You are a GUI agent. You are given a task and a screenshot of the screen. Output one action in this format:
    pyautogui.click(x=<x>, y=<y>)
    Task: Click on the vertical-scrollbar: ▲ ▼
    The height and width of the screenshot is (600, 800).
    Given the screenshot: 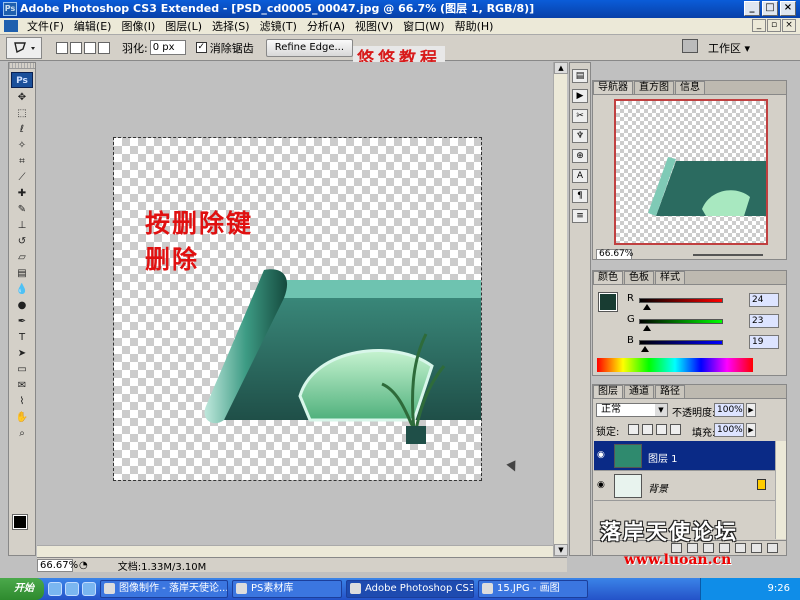 What is the action you would take?
    pyautogui.click(x=560, y=309)
    